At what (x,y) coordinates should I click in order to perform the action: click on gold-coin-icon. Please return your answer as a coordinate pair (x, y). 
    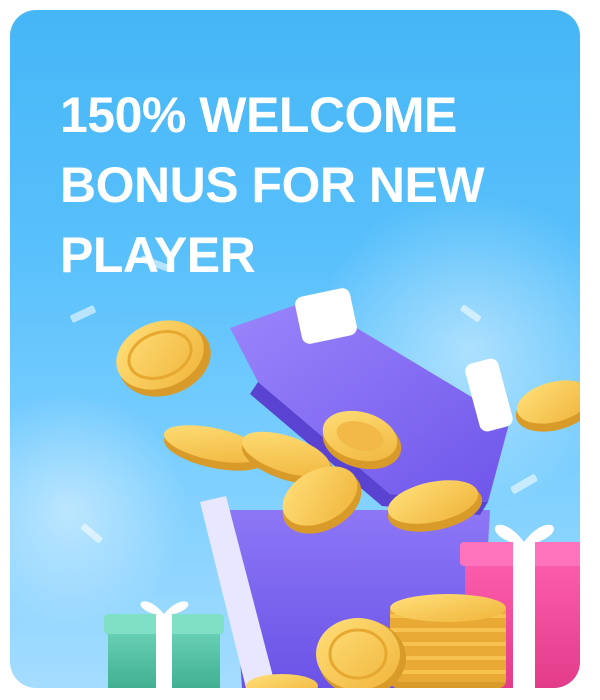
    Looking at the image, I should click on (448, 641).